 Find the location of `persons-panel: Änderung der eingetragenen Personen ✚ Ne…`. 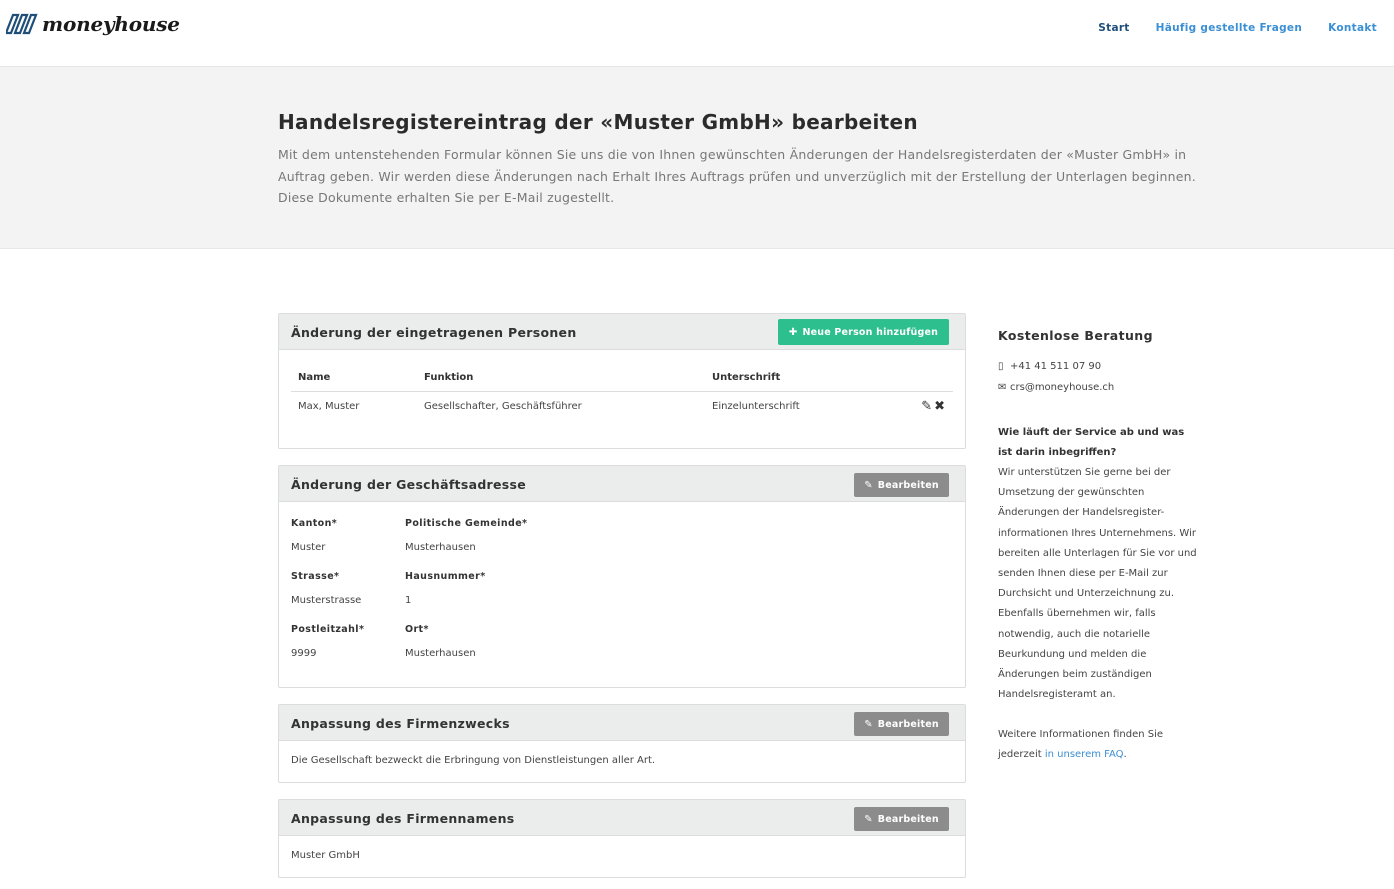

persons-panel: Änderung der eingetragenen Personen ✚ Ne… is located at coordinates (622, 381).